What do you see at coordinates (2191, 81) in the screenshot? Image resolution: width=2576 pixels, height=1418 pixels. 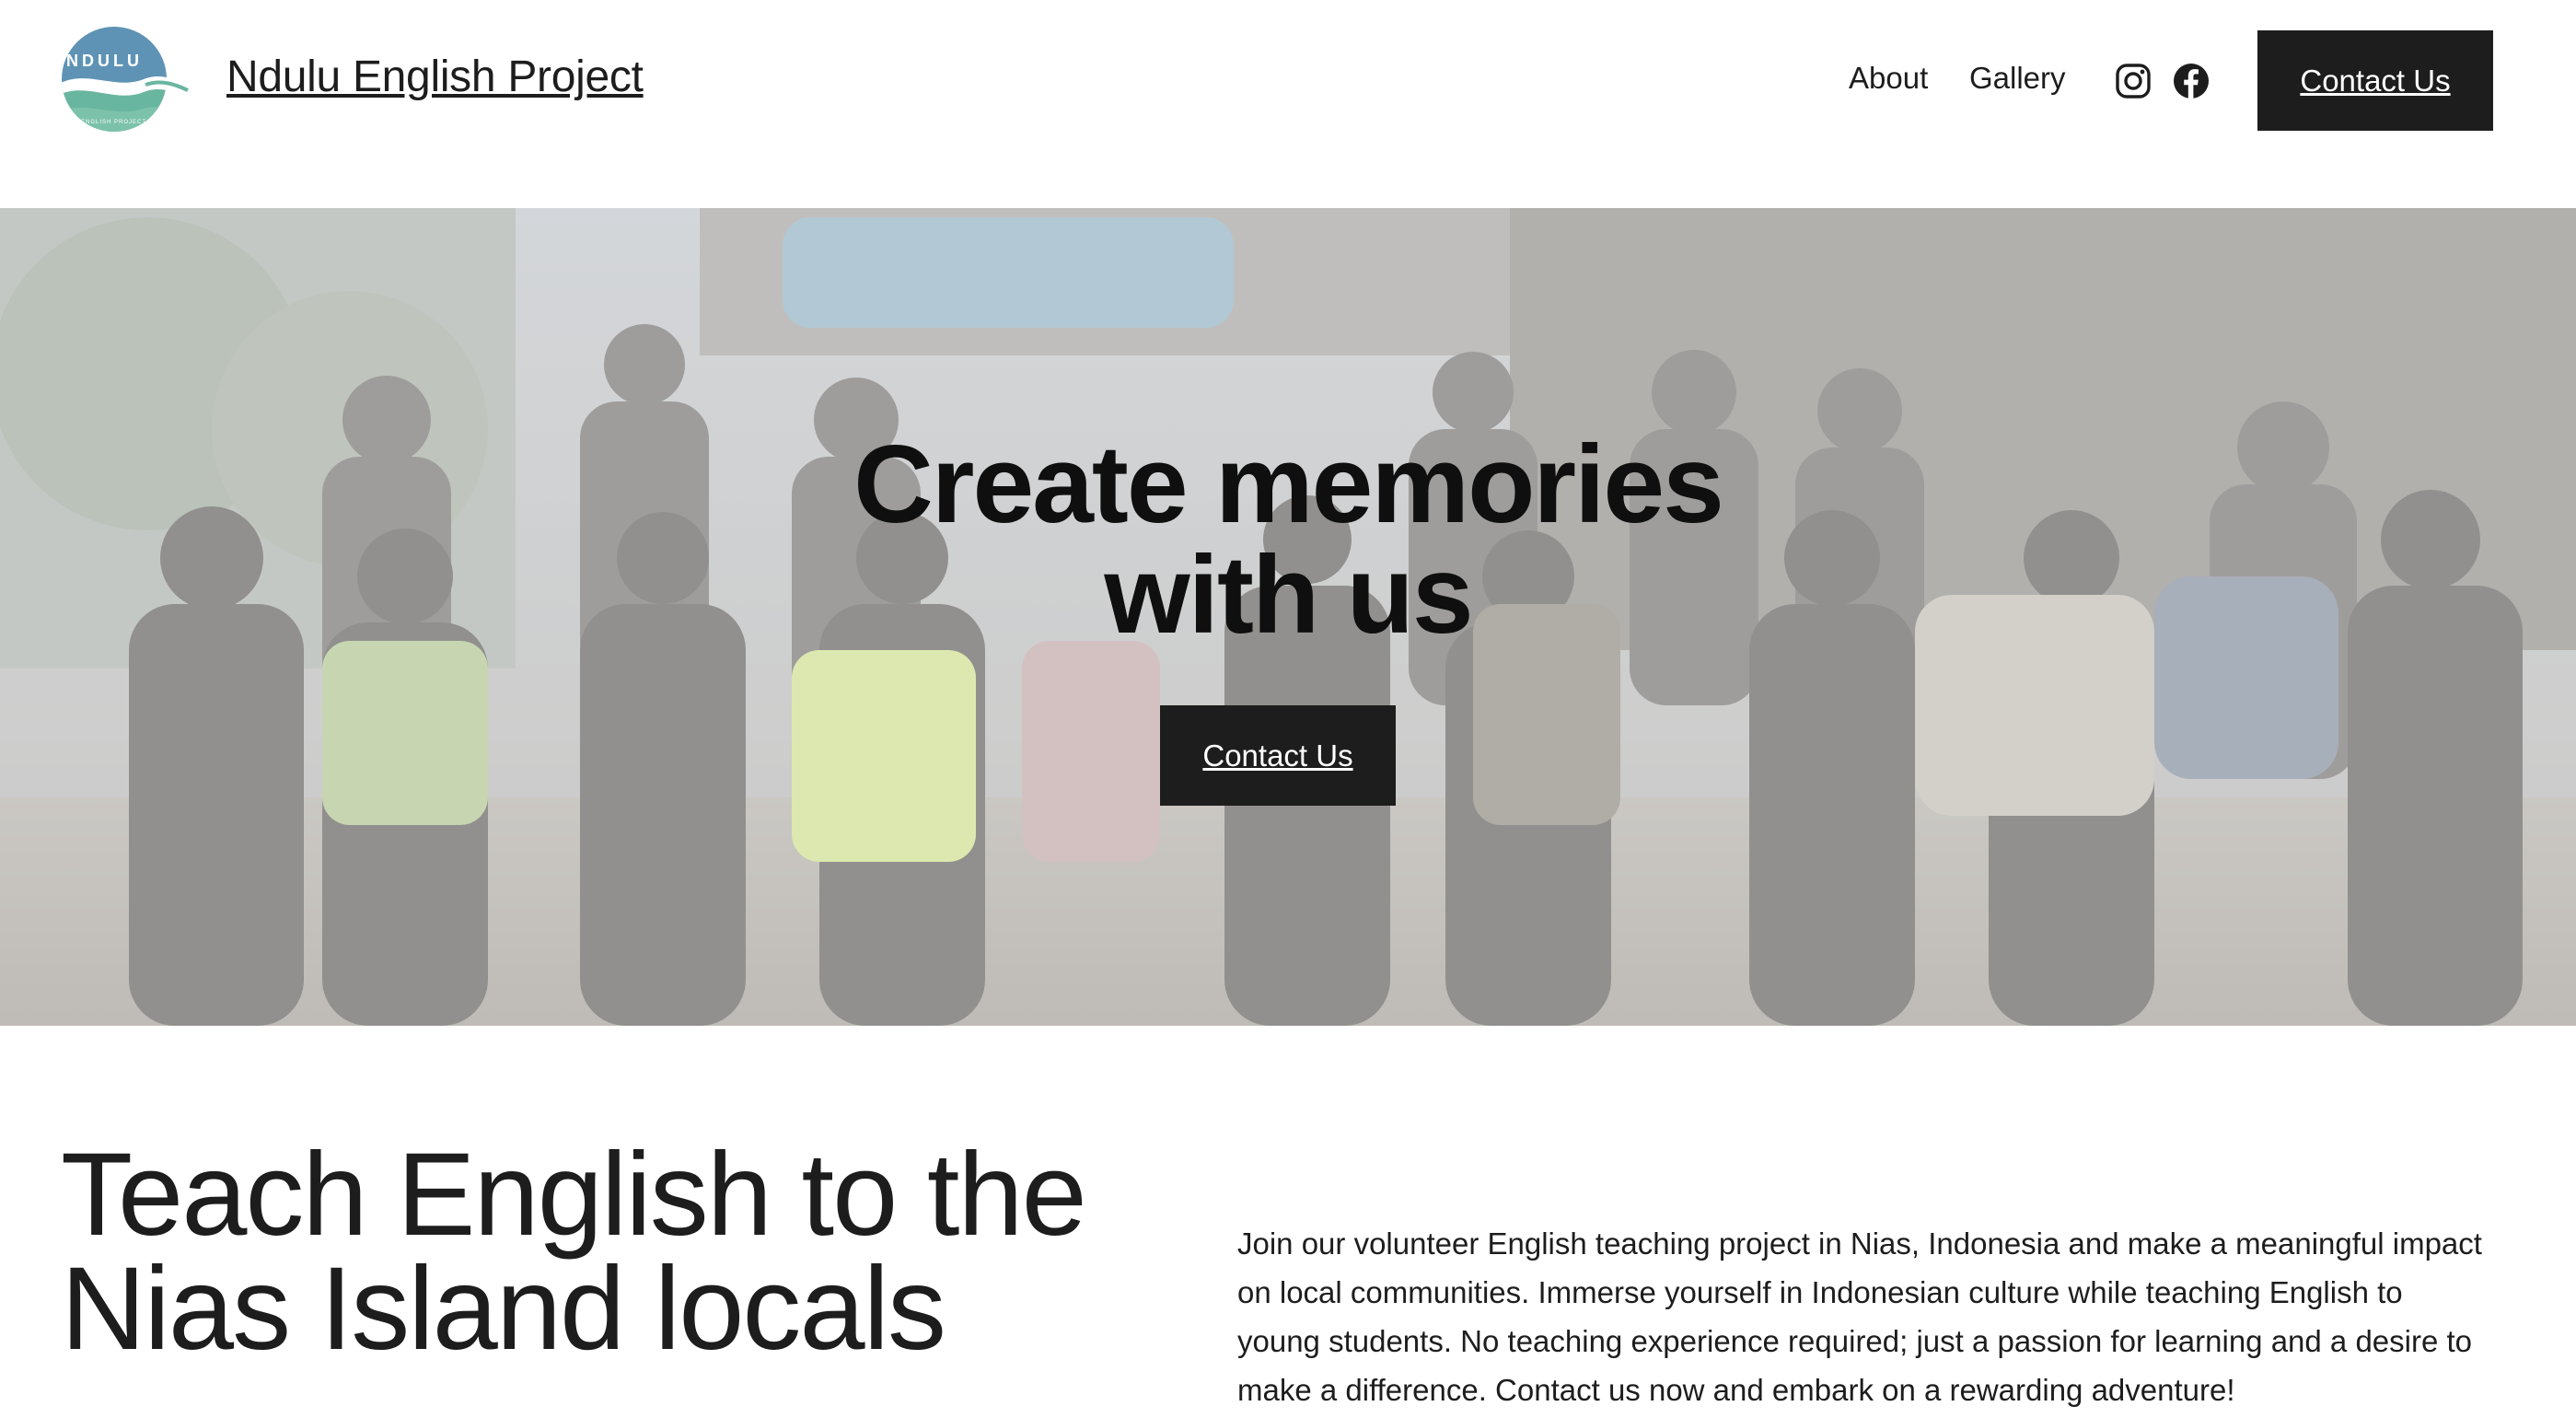 I see `facebook-icon` at bounding box center [2191, 81].